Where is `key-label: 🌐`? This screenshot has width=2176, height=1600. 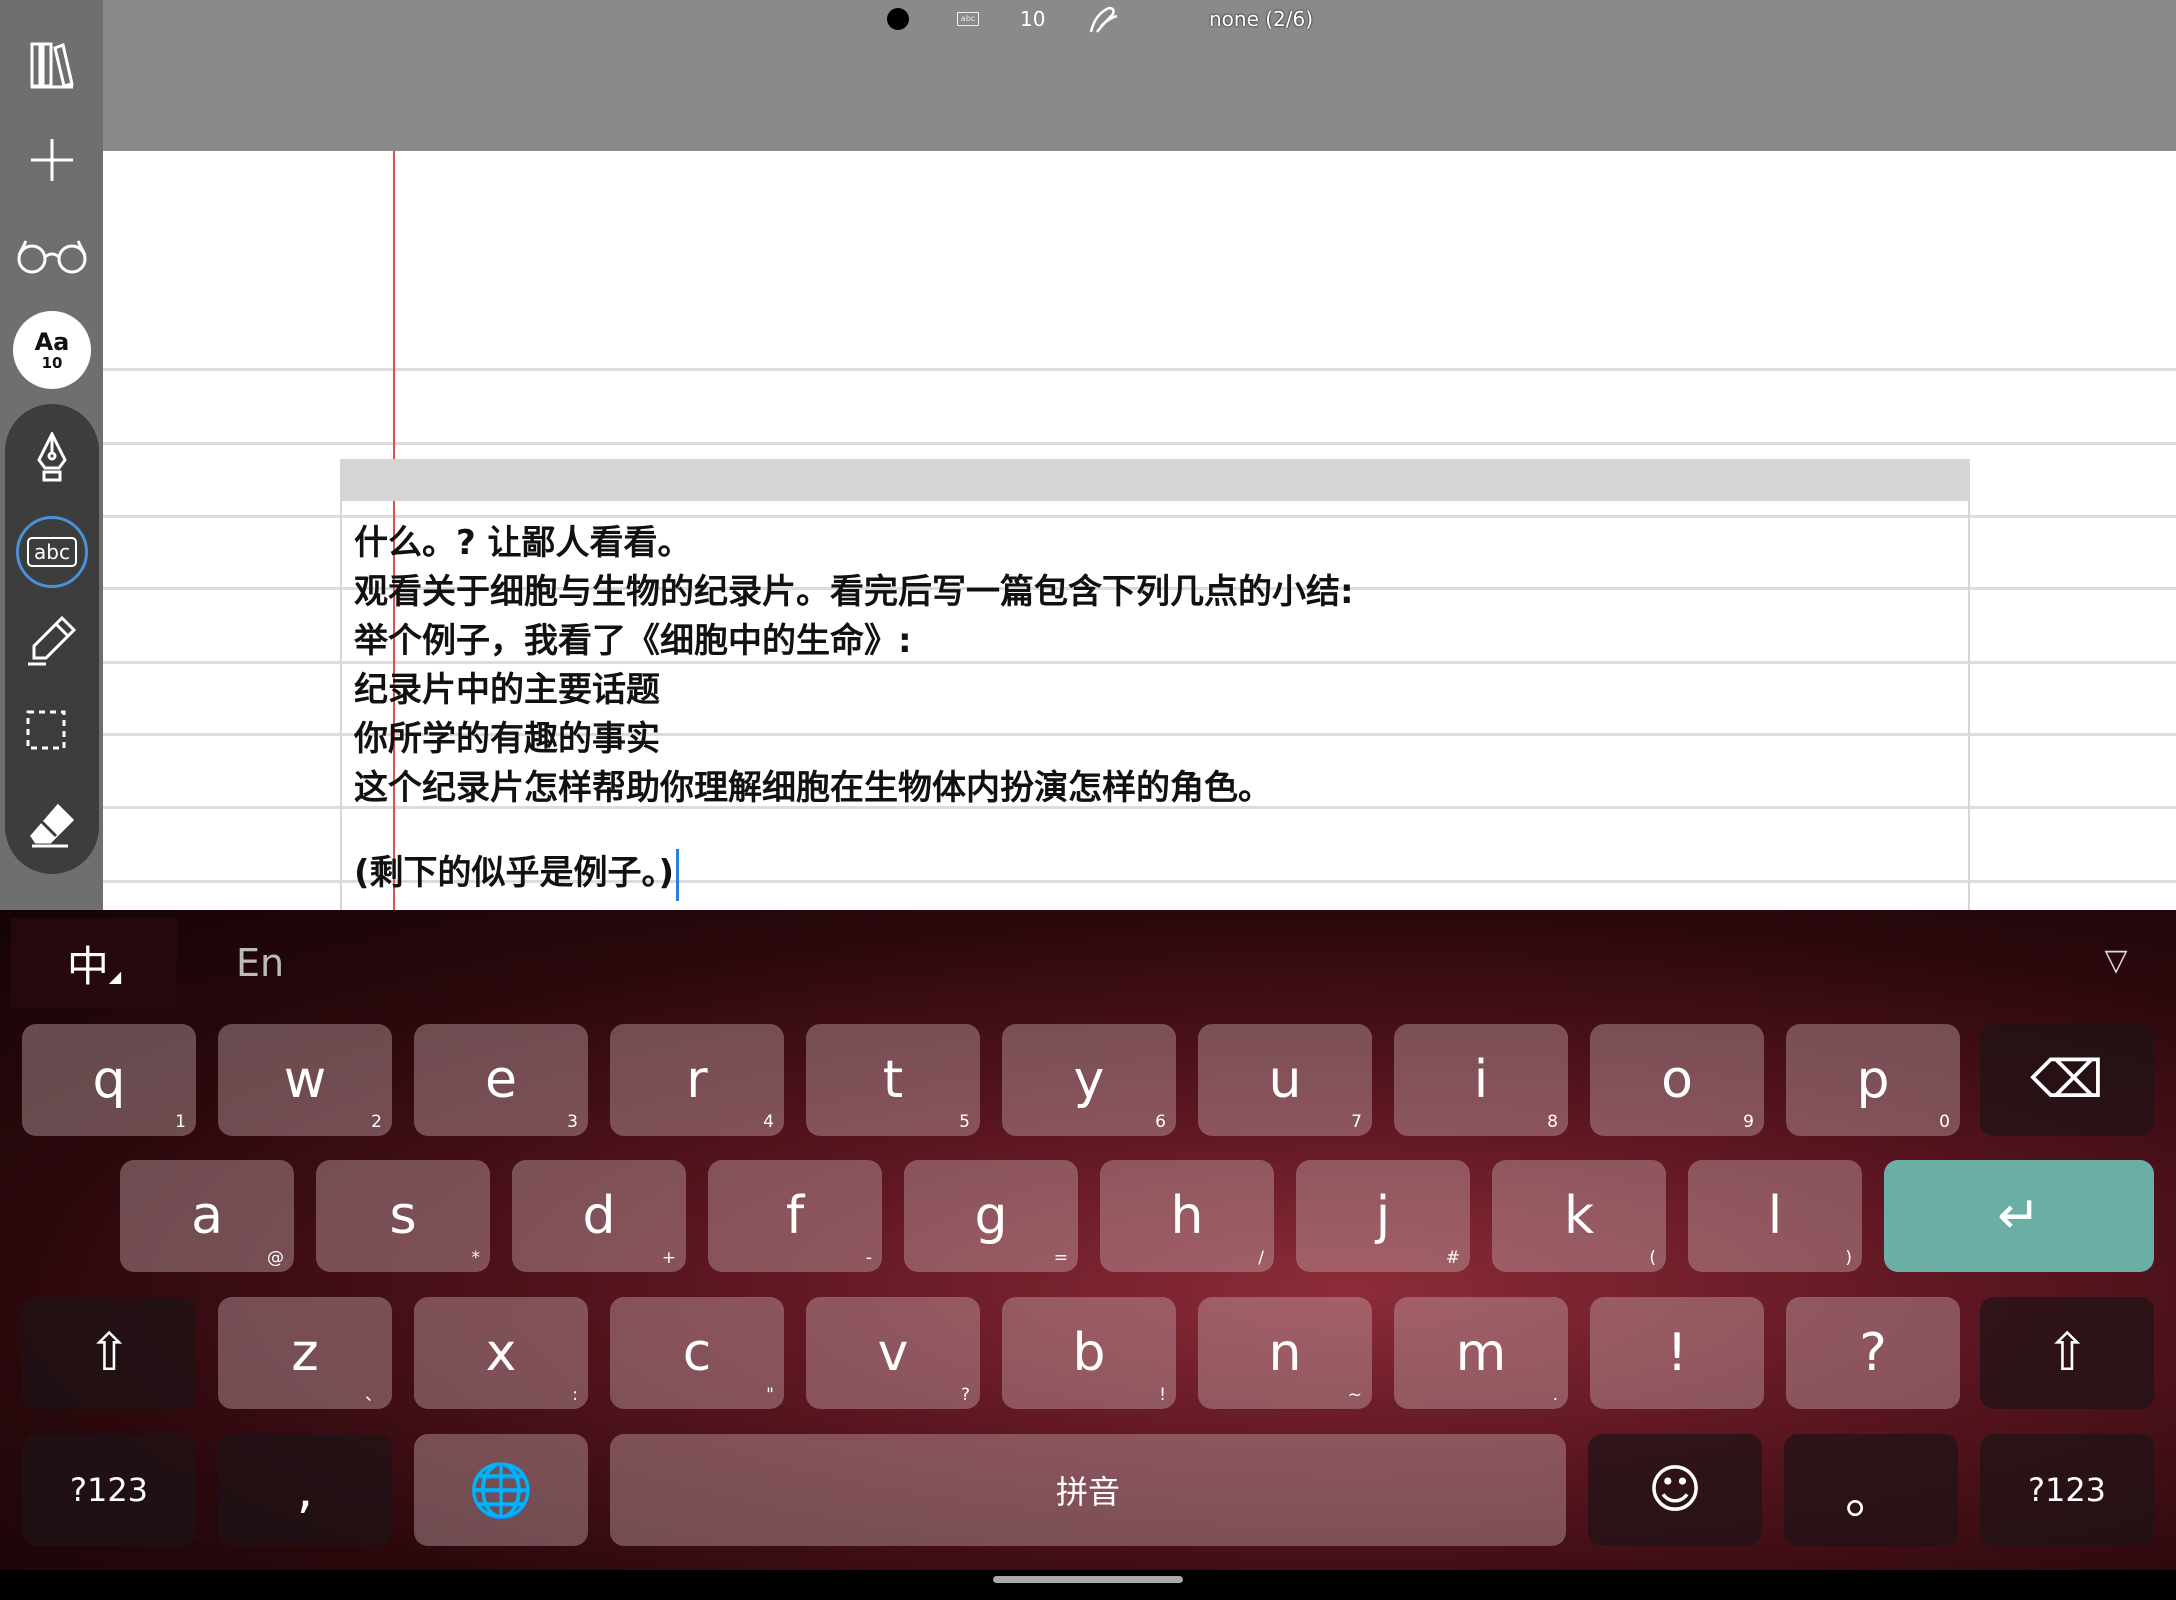
key-label: 🌐 is located at coordinates (501, 1490).